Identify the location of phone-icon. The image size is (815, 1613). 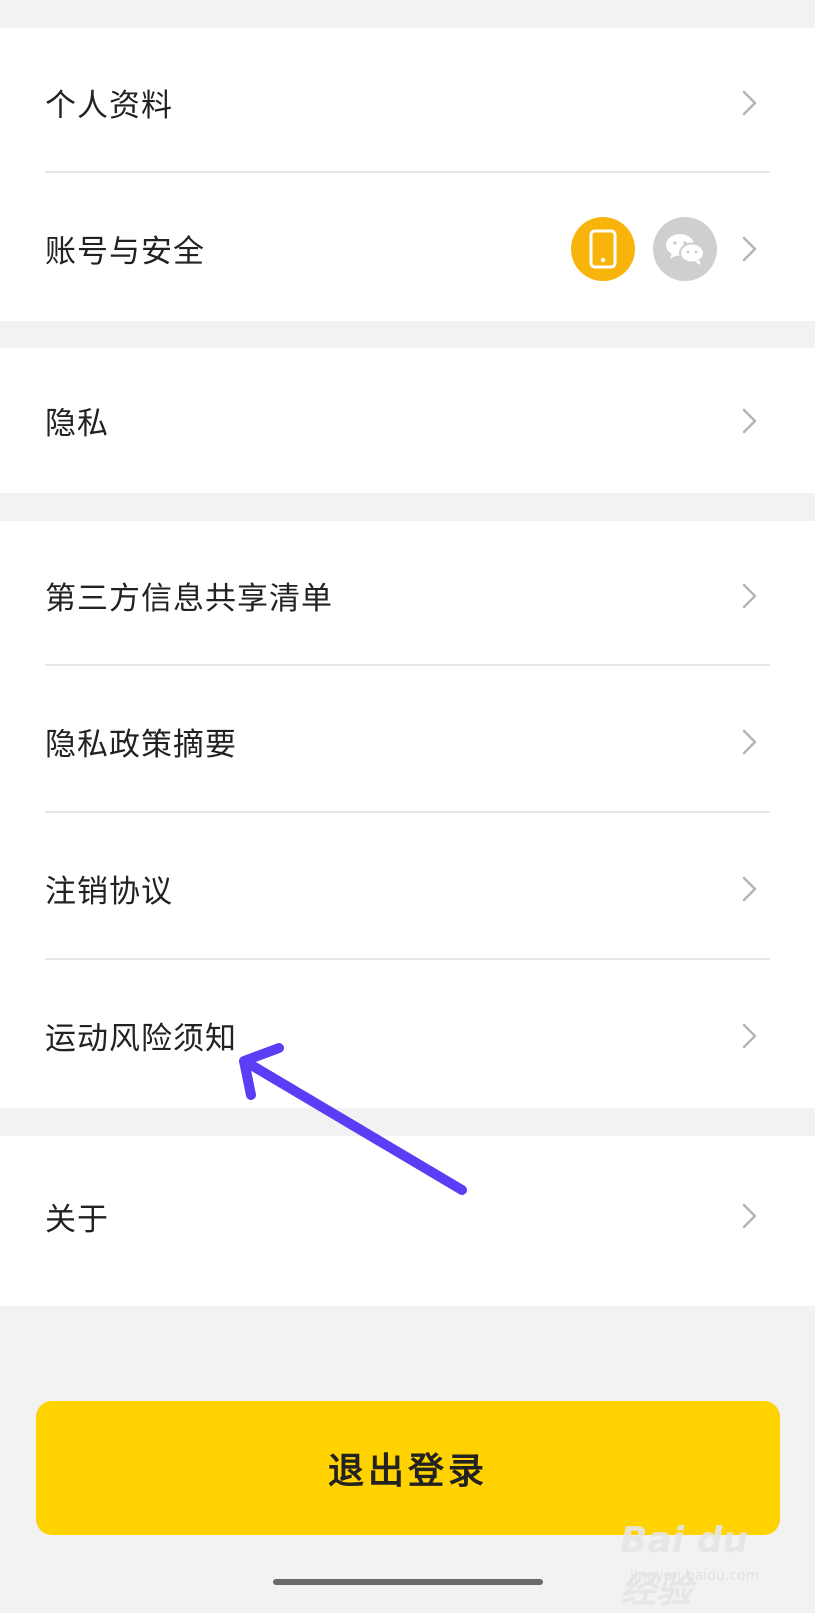
(603, 248).